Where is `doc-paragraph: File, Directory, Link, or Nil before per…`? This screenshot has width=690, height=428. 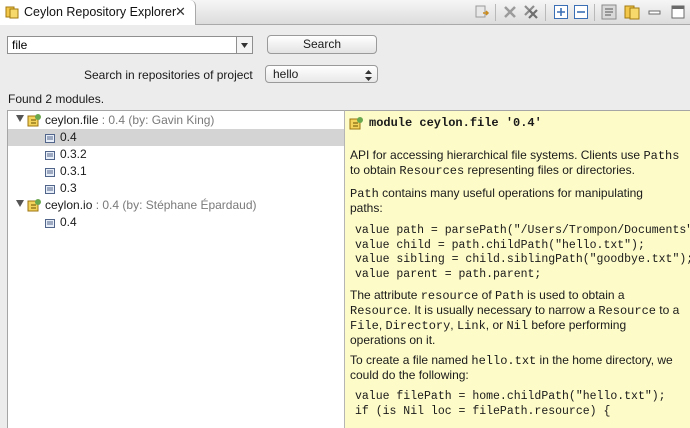
doc-paragraph: File, Directory, Link, or Nil before per… is located at coordinates (488, 325).